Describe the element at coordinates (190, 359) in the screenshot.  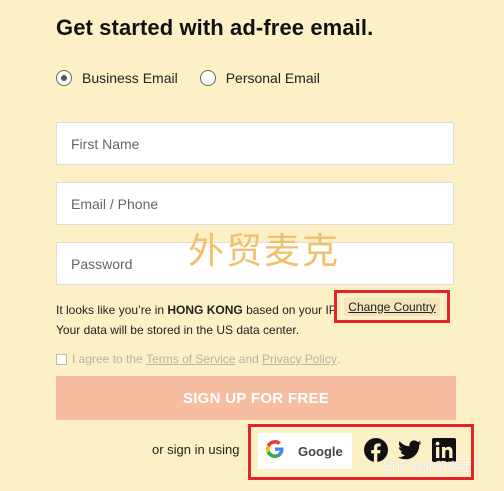
I see `terms-of-service-link: Terms of Service` at that location.